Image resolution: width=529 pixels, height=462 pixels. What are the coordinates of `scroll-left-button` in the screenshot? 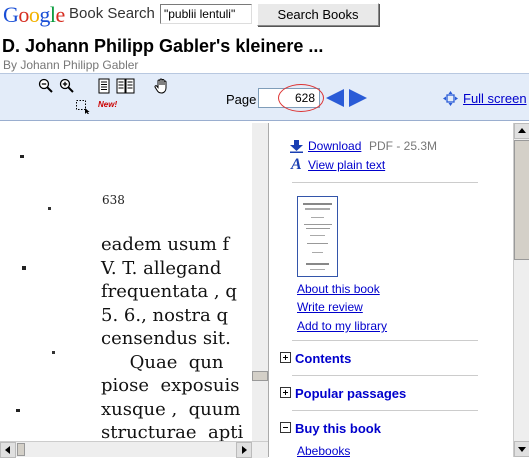 It's located at (8, 450).